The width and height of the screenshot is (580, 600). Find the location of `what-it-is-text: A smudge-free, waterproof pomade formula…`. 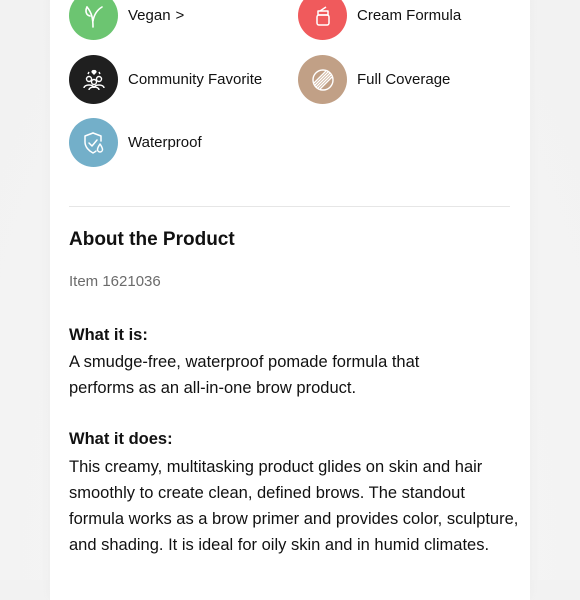

what-it-is-text: A smudge-free, waterproof pomade formula… is located at coordinates (244, 375).